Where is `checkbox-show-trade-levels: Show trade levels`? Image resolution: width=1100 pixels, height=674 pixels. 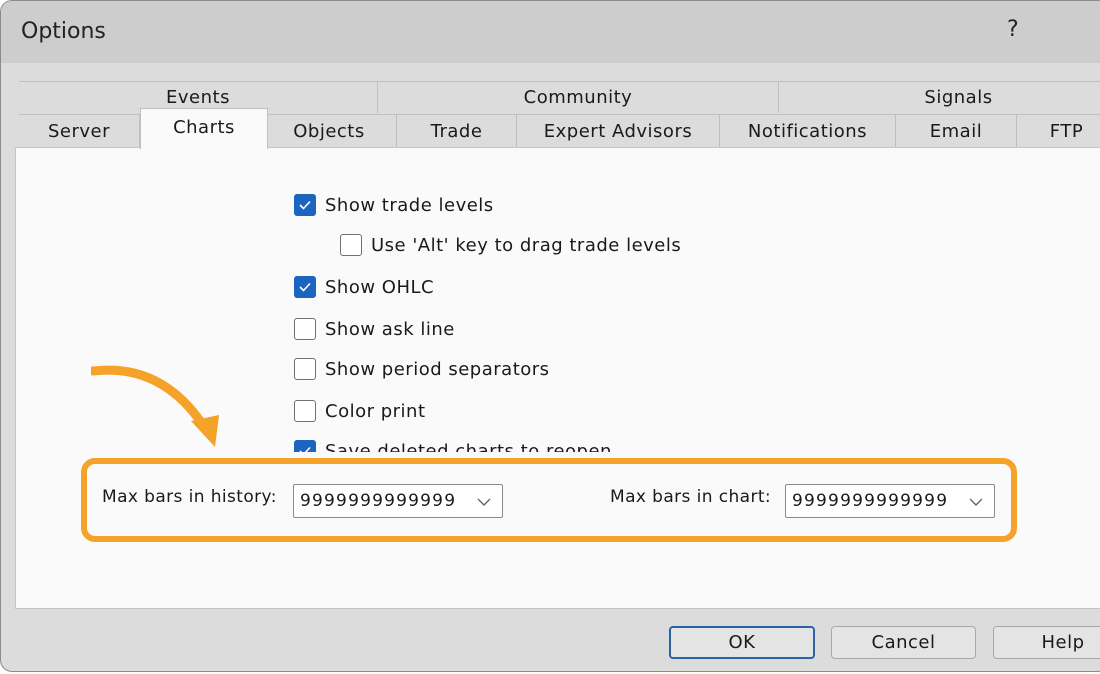 checkbox-show-trade-levels: Show trade levels is located at coordinates (394, 205).